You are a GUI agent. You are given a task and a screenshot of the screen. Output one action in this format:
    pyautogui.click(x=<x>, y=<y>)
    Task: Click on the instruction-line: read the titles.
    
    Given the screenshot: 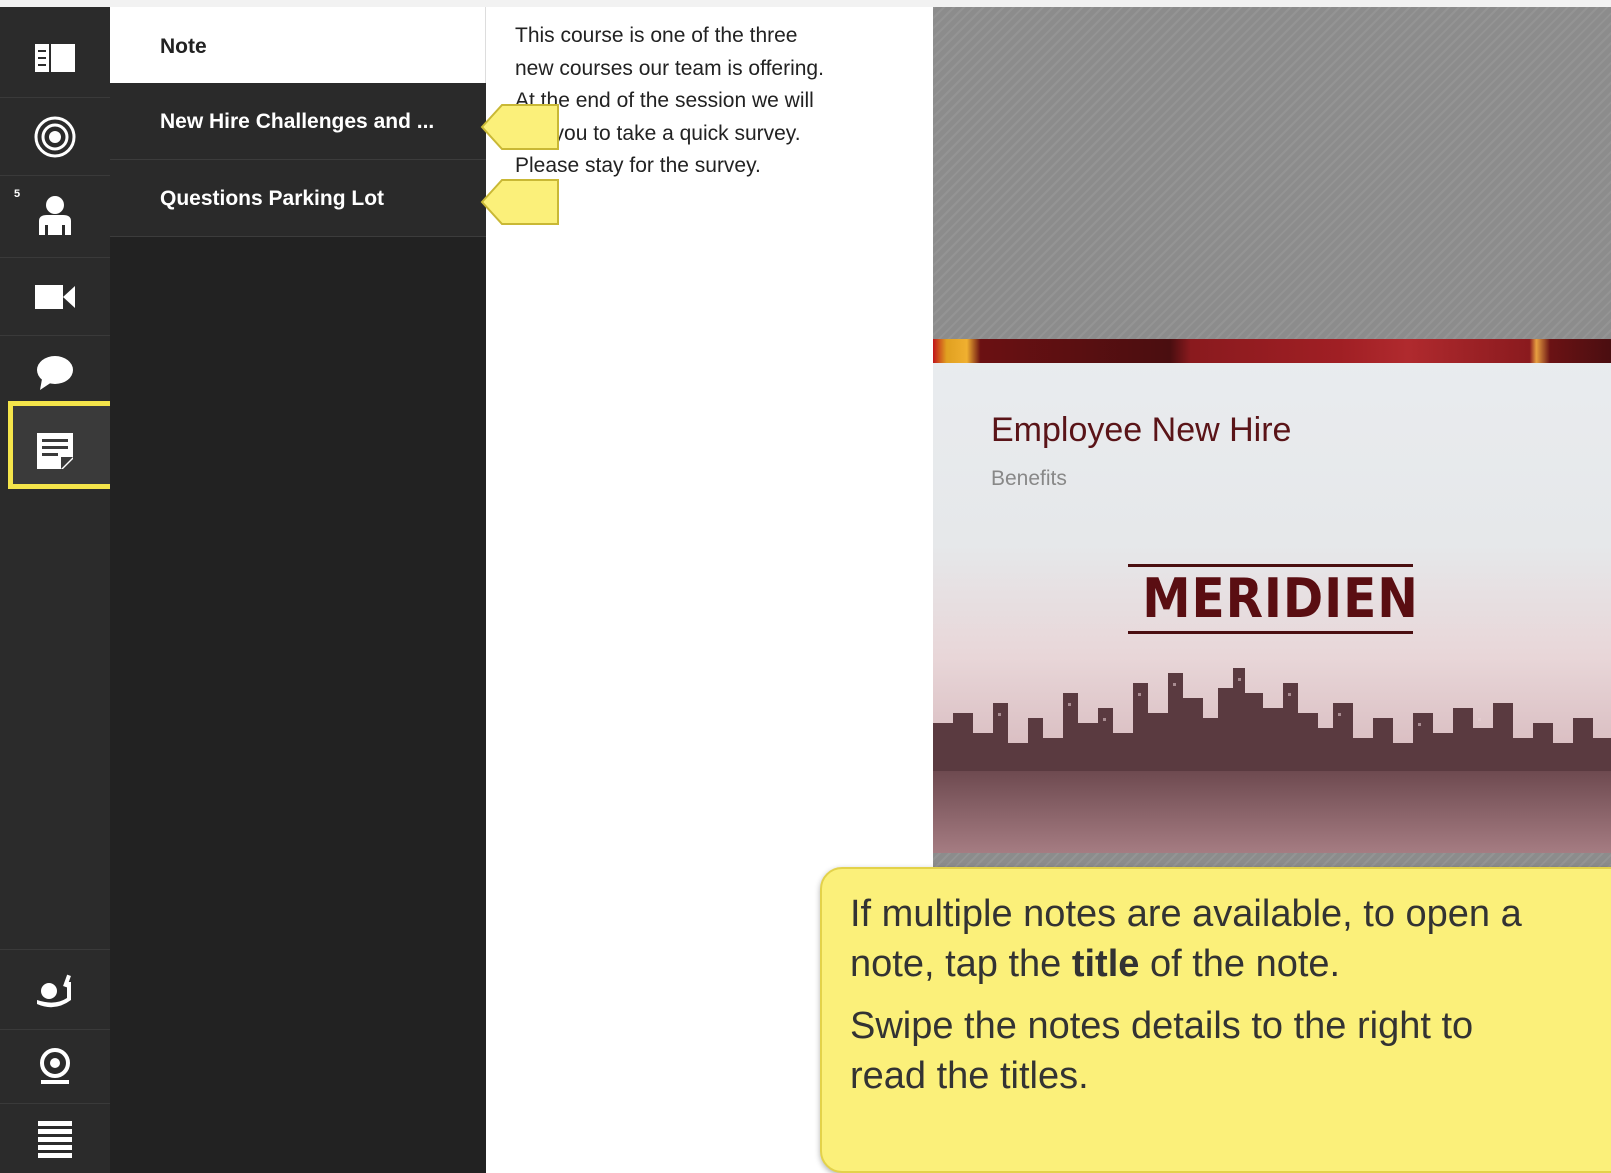 What is the action you would take?
    pyautogui.click(x=969, y=1076)
    